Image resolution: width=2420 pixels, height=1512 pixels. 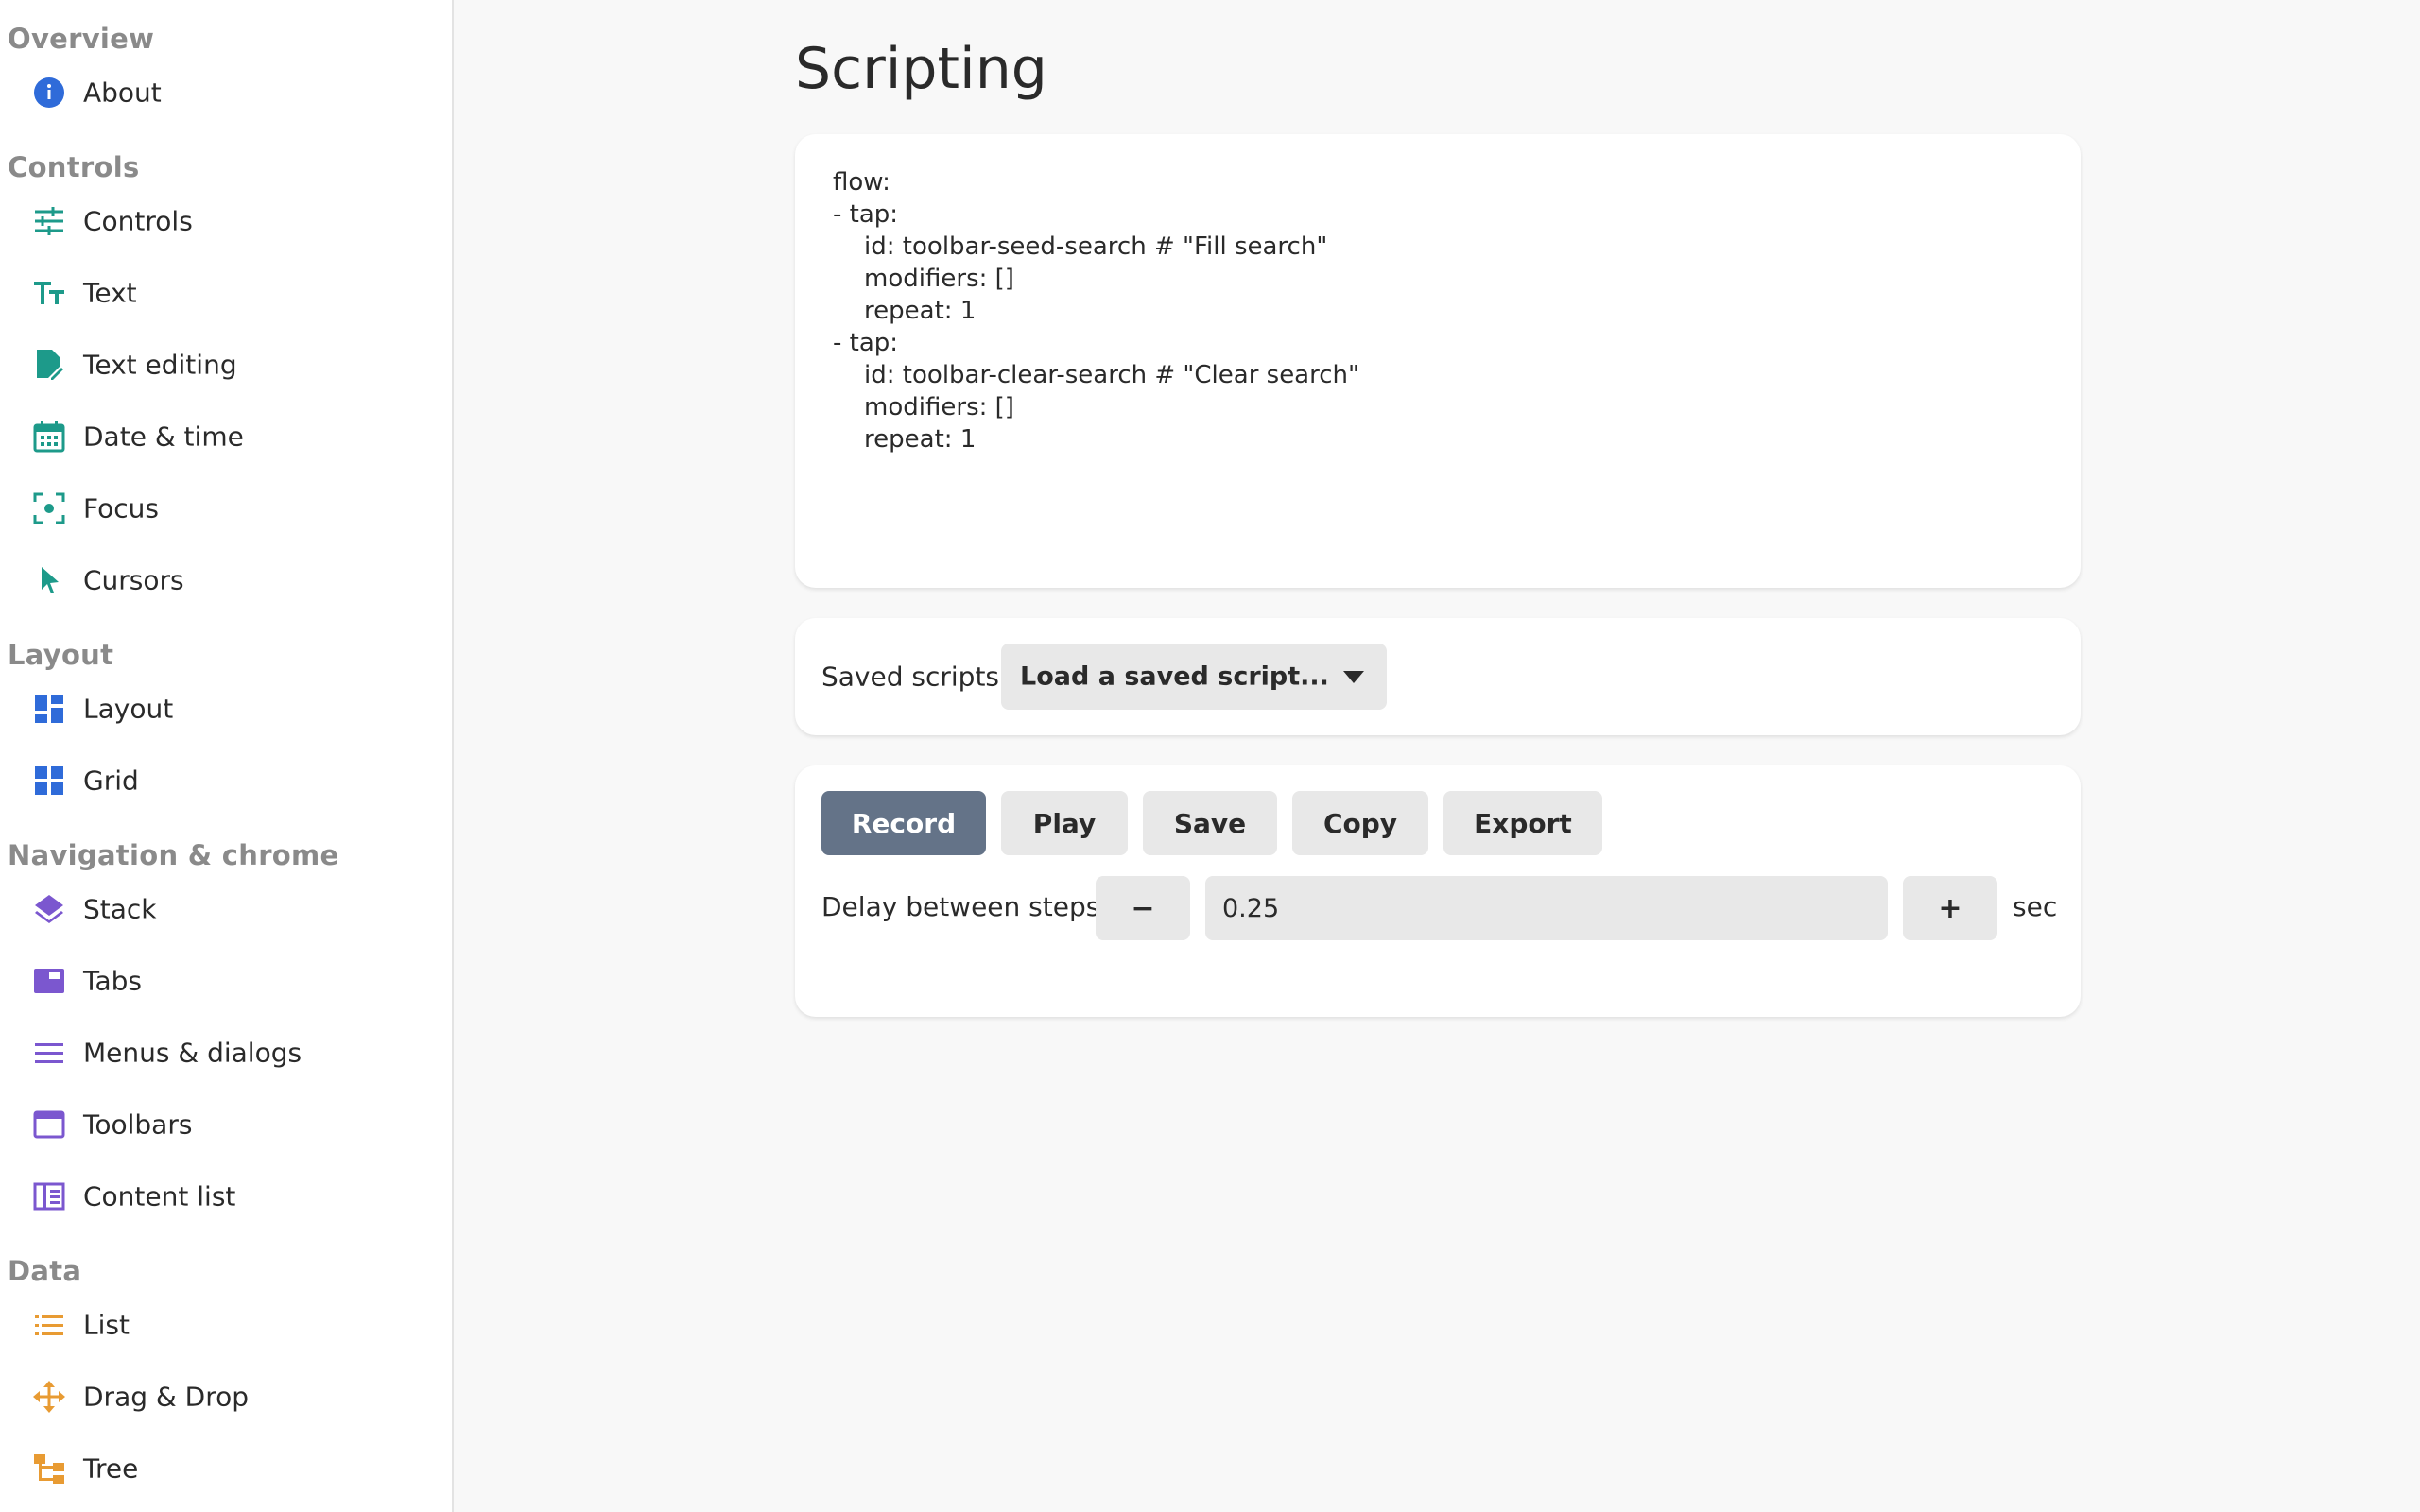 What do you see at coordinates (107, 1325) in the screenshot?
I see `sidebar-item-label: List` at bounding box center [107, 1325].